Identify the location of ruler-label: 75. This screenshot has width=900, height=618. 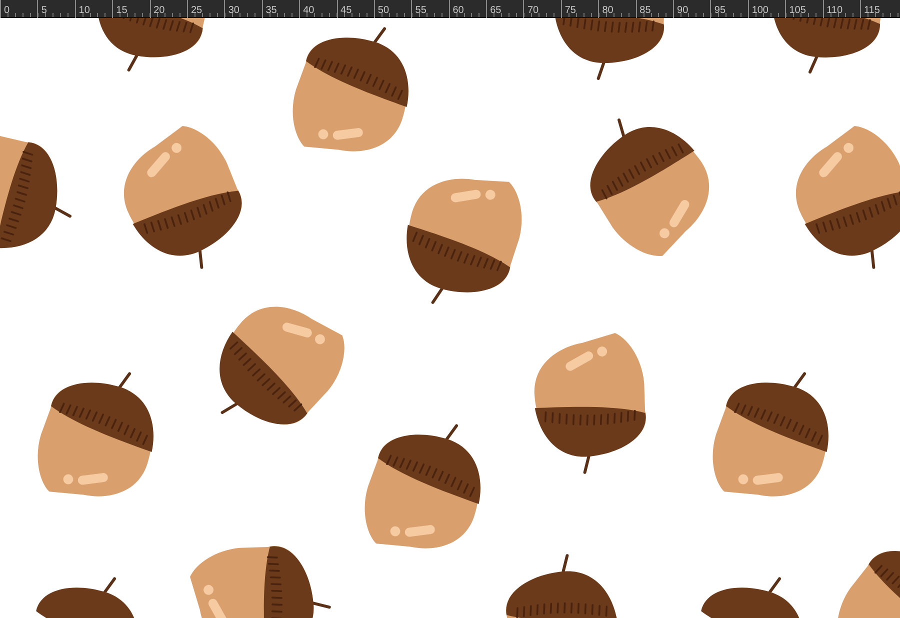
(570, 11).